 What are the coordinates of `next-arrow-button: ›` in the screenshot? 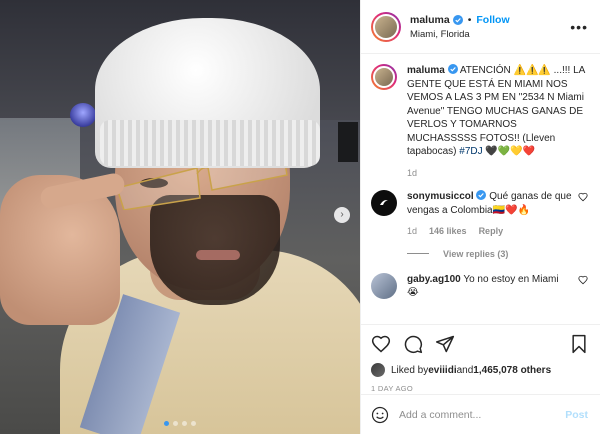 It's located at (342, 215).